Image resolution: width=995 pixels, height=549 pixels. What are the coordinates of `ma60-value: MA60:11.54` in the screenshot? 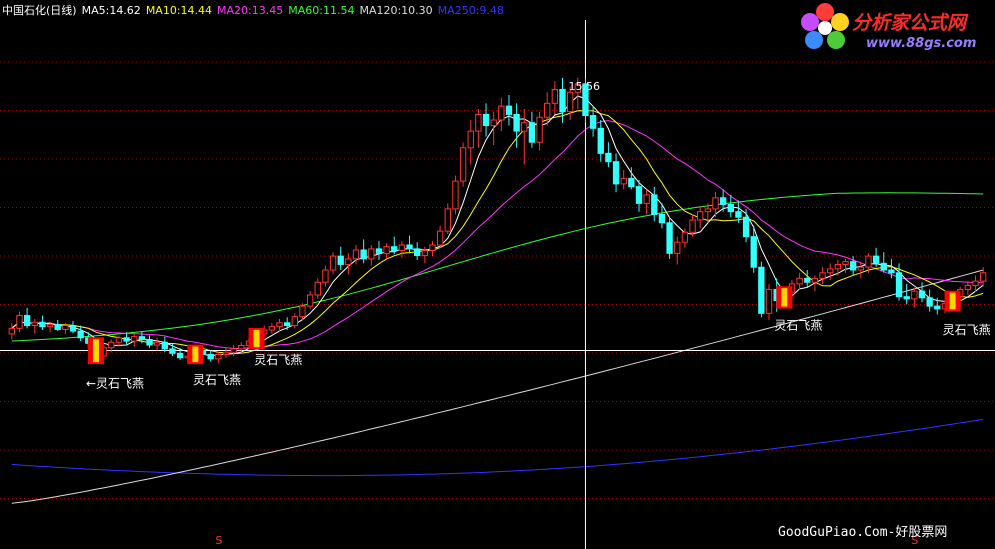 It's located at (321, 10).